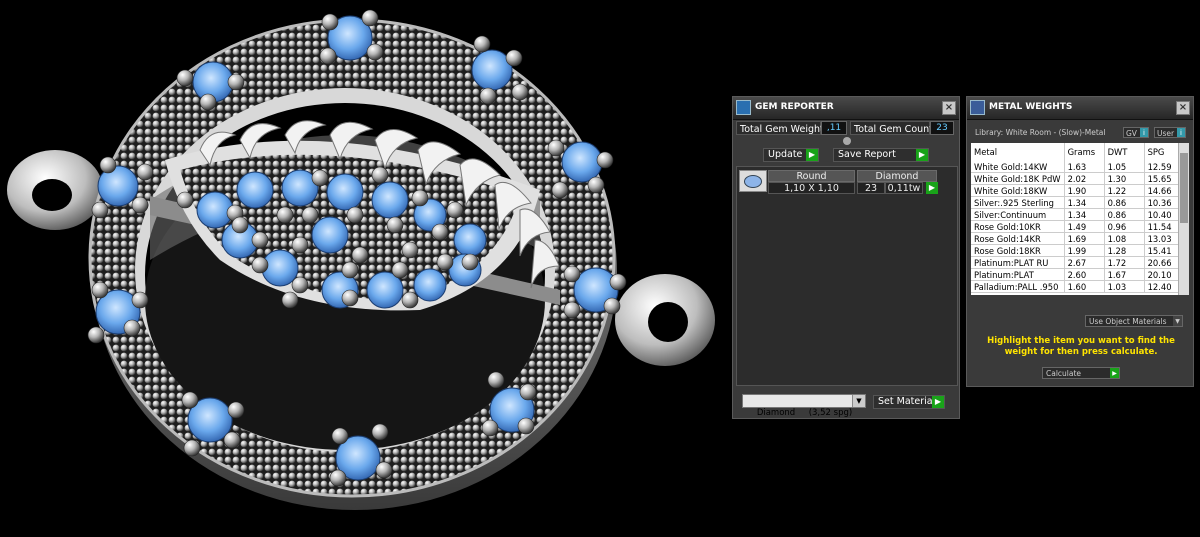 This screenshot has width=1200, height=537. What do you see at coordinates (881, 155) in the screenshot?
I see `save-report-button: Save Report ▶` at bounding box center [881, 155].